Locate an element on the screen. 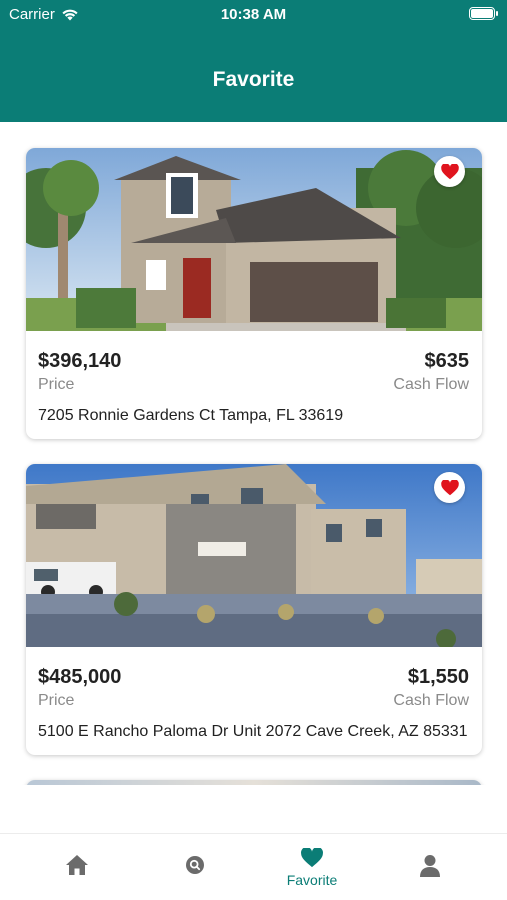 The width and height of the screenshot is (507, 900). status-time: 10:38 AM is located at coordinates (253, 14).